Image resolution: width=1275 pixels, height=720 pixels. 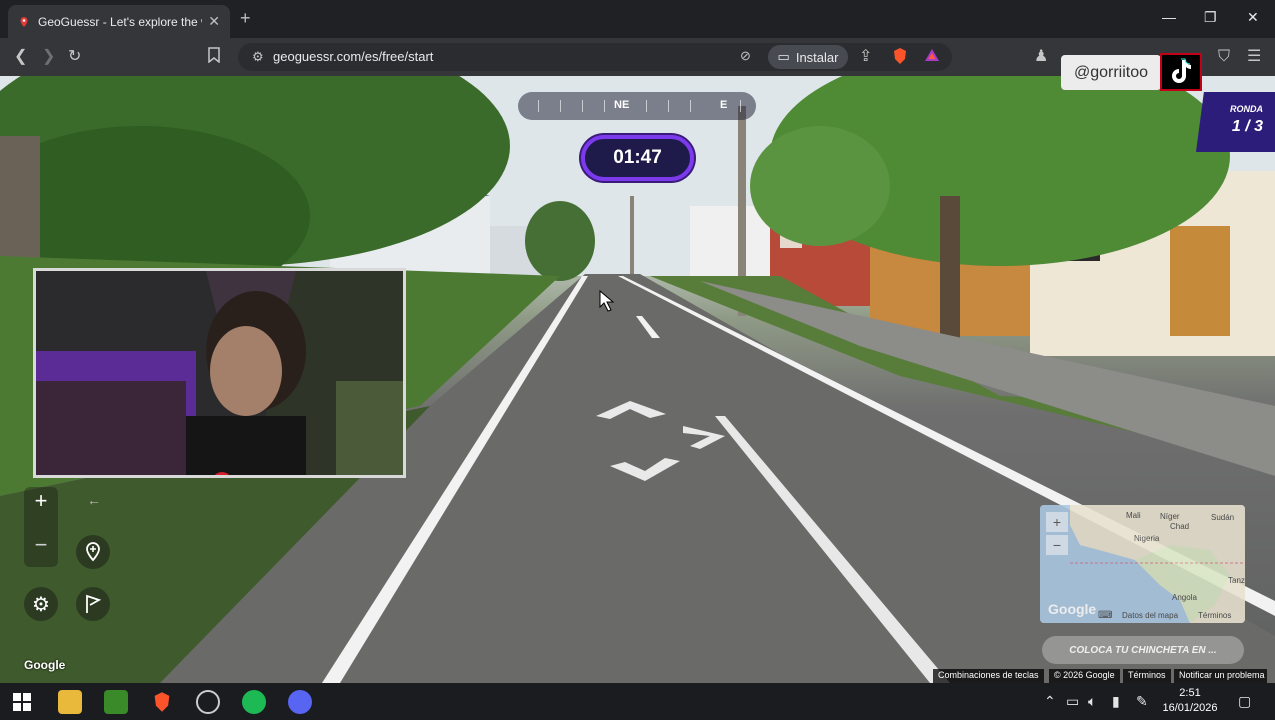 I want to click on zoom-out-button: −, so click(x=41, y=545).